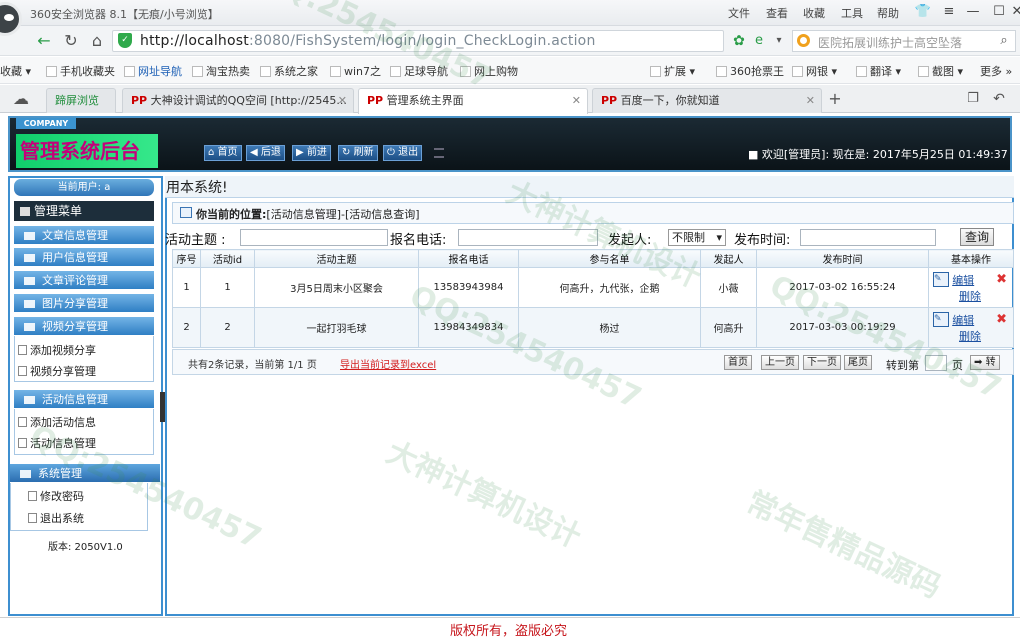 The image size is (1020, 640). What do you see at coordinates (1012, 12) in the screenshot?
I see `close-window-icon: ✕` at bounding box center [1012, 12].